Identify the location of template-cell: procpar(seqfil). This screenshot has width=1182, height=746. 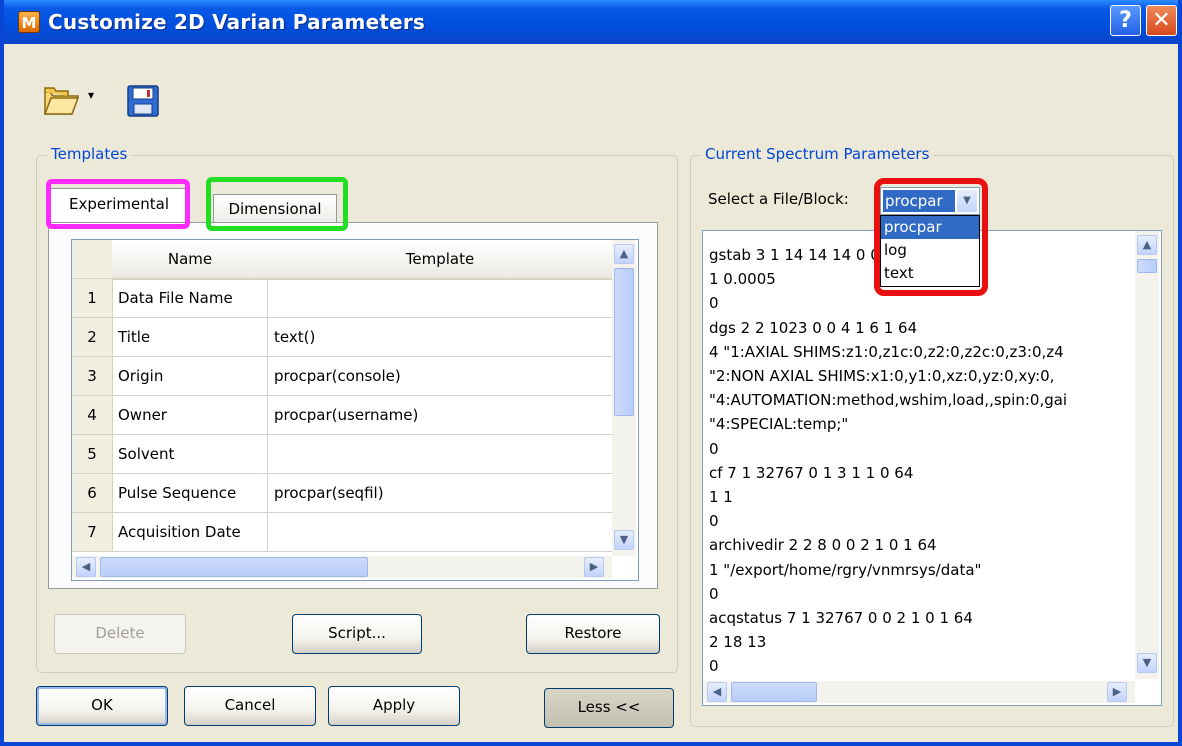
(440, 493).